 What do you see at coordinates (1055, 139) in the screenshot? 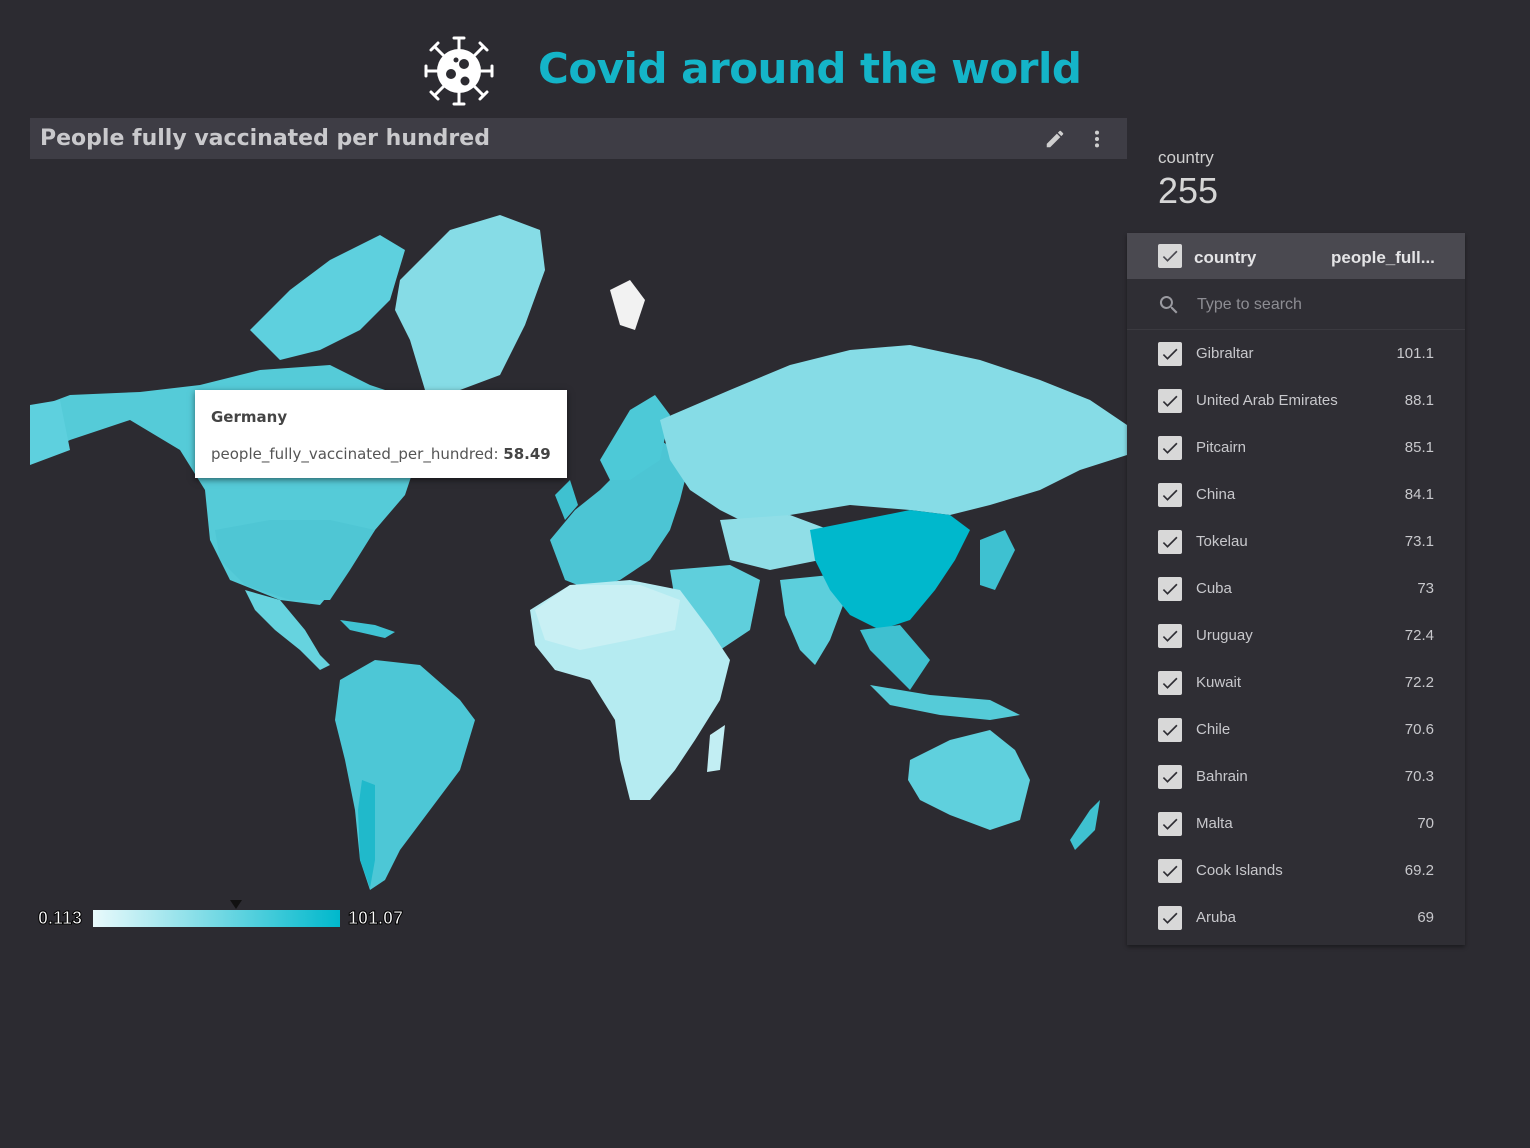
I see `pencil-icon` at bounding box center [1055, 139].